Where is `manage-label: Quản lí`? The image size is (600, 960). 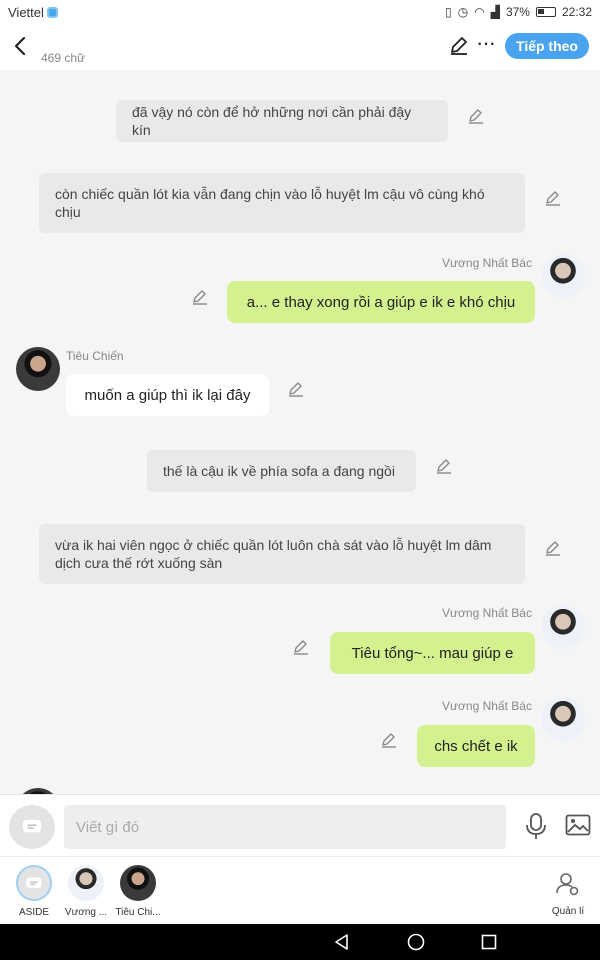
manage-label: Quản lí is located at coordinates (568, 911).